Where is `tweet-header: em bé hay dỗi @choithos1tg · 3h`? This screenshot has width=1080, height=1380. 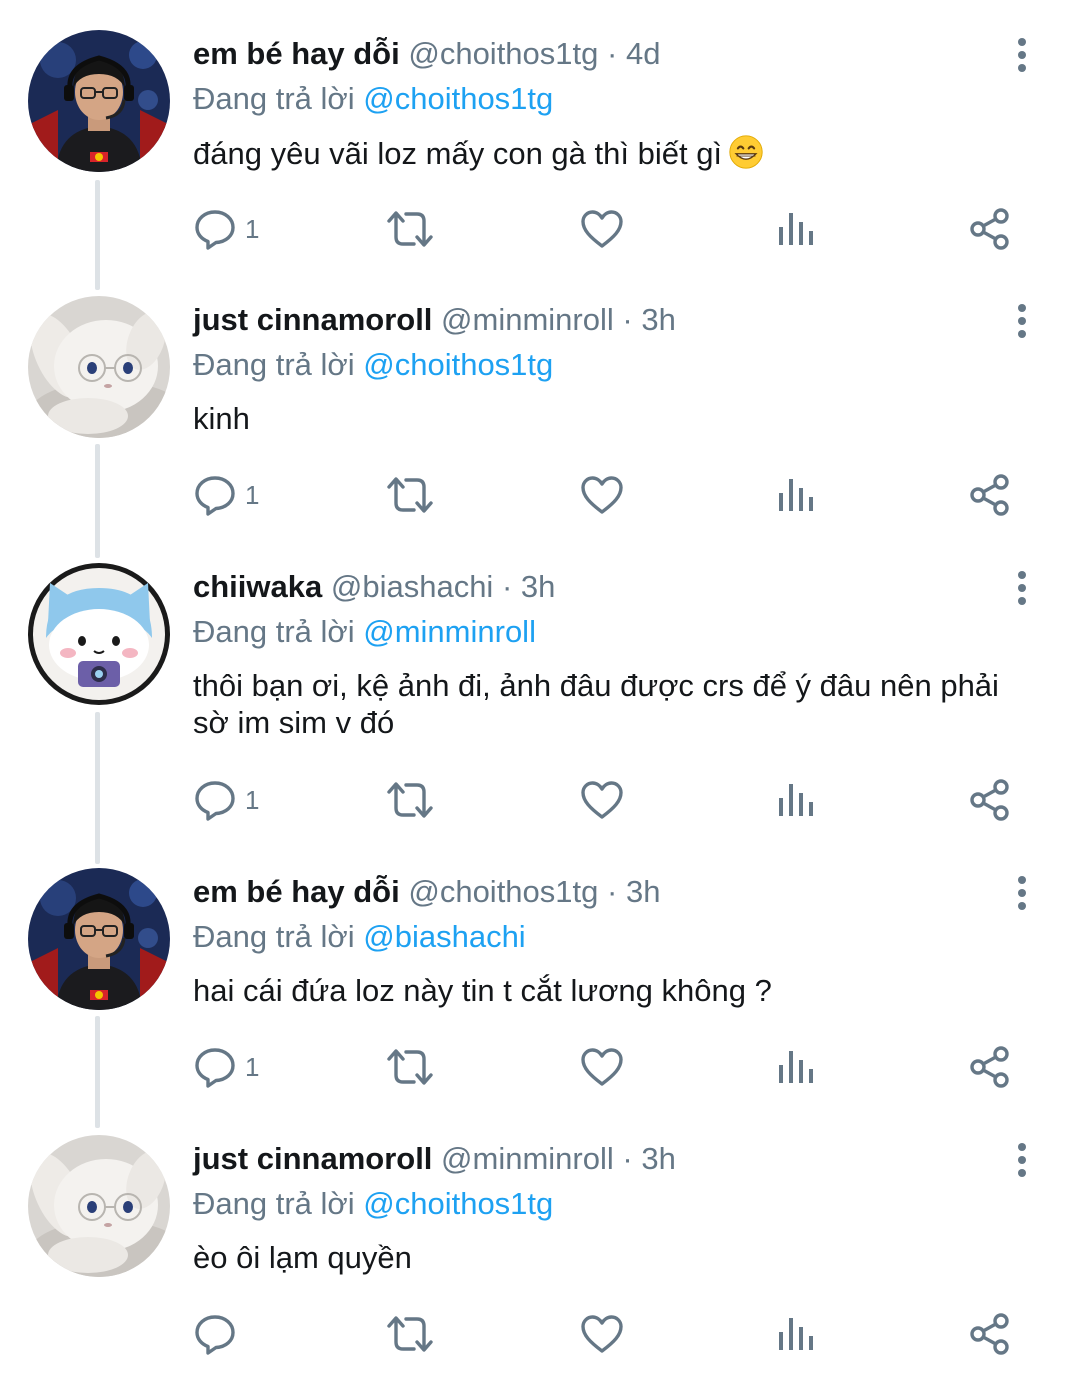 tweet-header: em bé hay dỗi @choithos1tg · 3h is located at coordinates (426, 892).